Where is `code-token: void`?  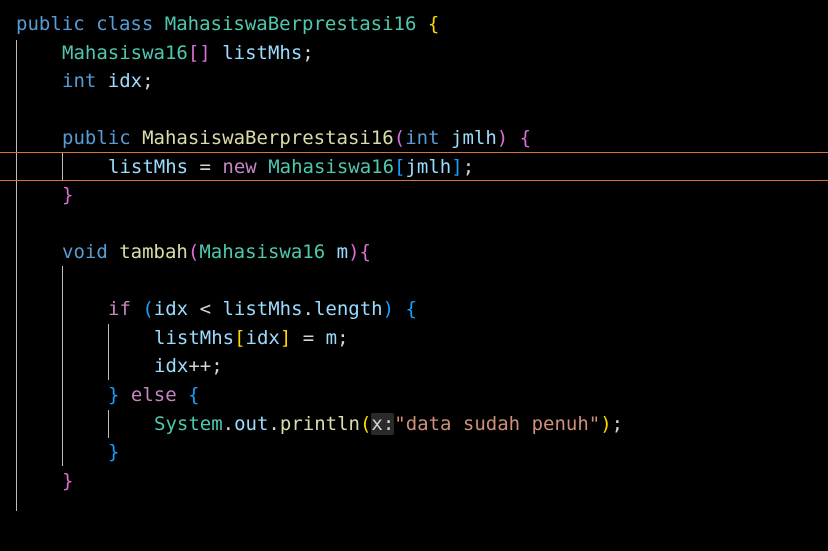 code-token: void is located at coordinates (85, 252).